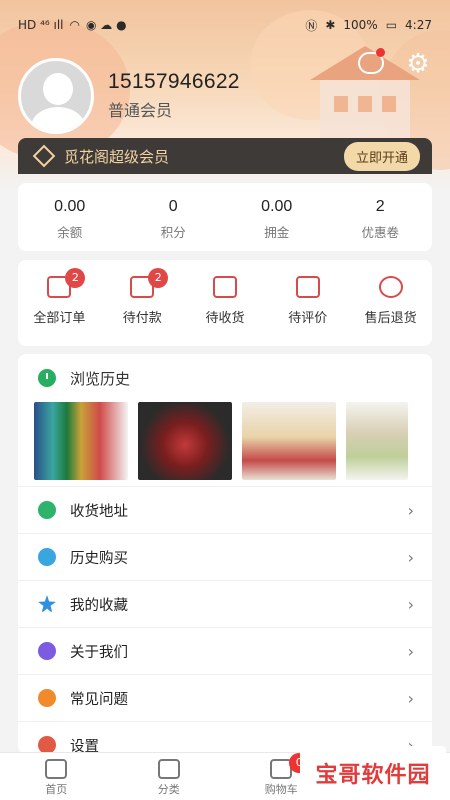  What do you see at coordinates (158, 278) in the screenshot?
I see `pending-payment-badge: 2` at bounding box center [158, 278].